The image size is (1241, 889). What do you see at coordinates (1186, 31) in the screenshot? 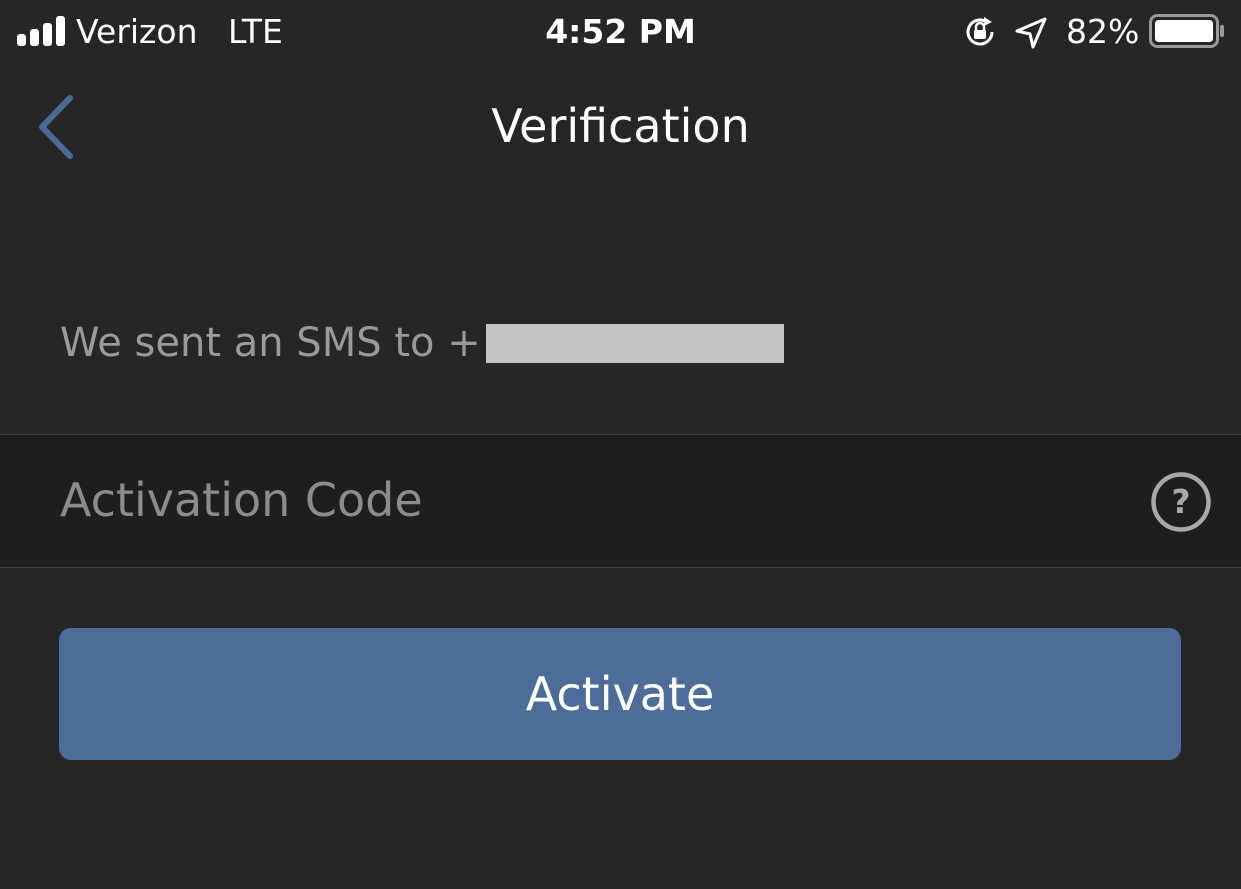
I see `battery-icon` at bounding box center [1186, 31].